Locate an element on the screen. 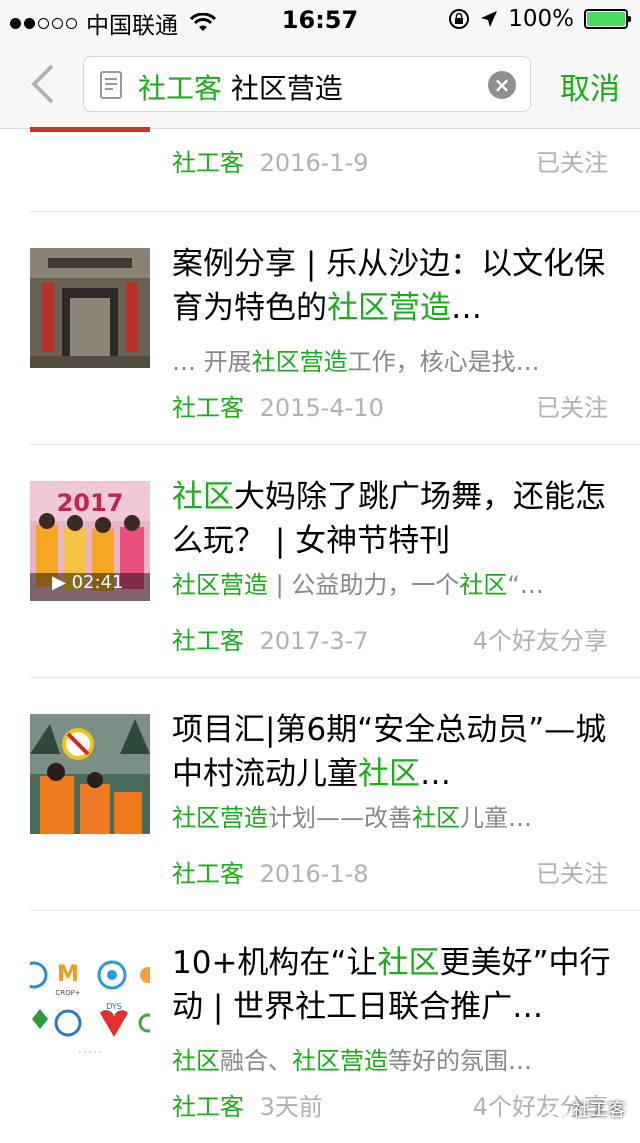 The height and width of the screenshot is (1143, 640). item-title: 社区大妈除了跳广场舞，还能怎么玩？ | 女神节特刊 is located at coordinates (392, 519).